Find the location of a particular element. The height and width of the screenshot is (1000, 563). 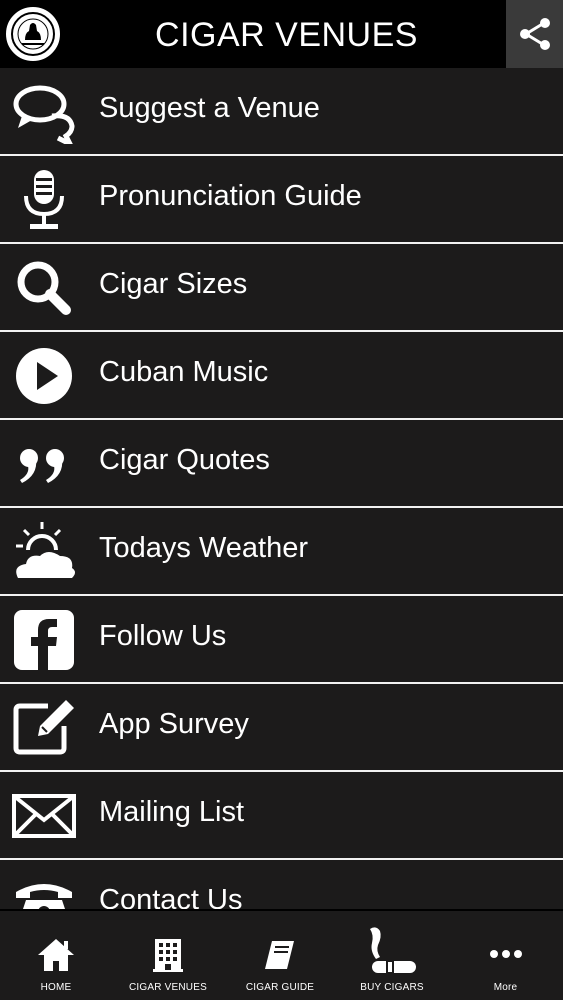

tab-cigar-venues: CIGAR VENUES is located at coordinates (168, 955).